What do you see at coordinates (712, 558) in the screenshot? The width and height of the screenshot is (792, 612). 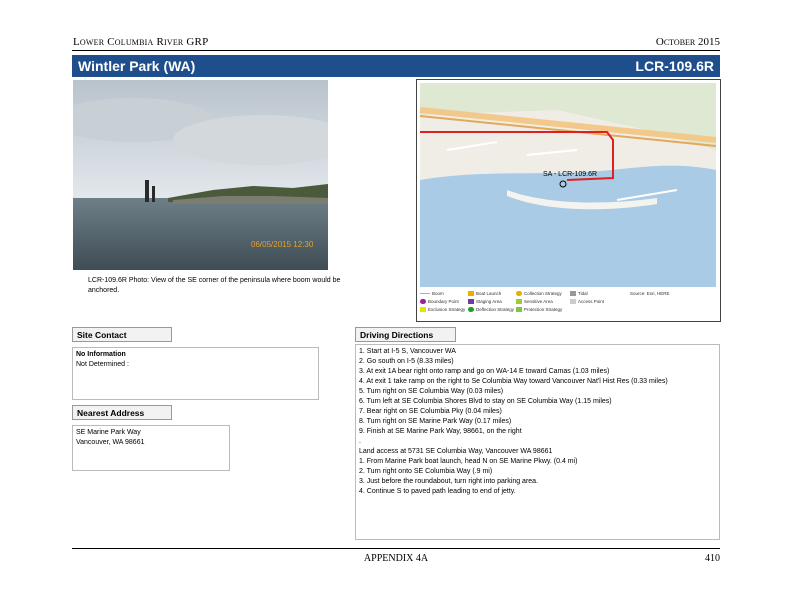 I see `page-number: 410` at bounding box center [712, 558].